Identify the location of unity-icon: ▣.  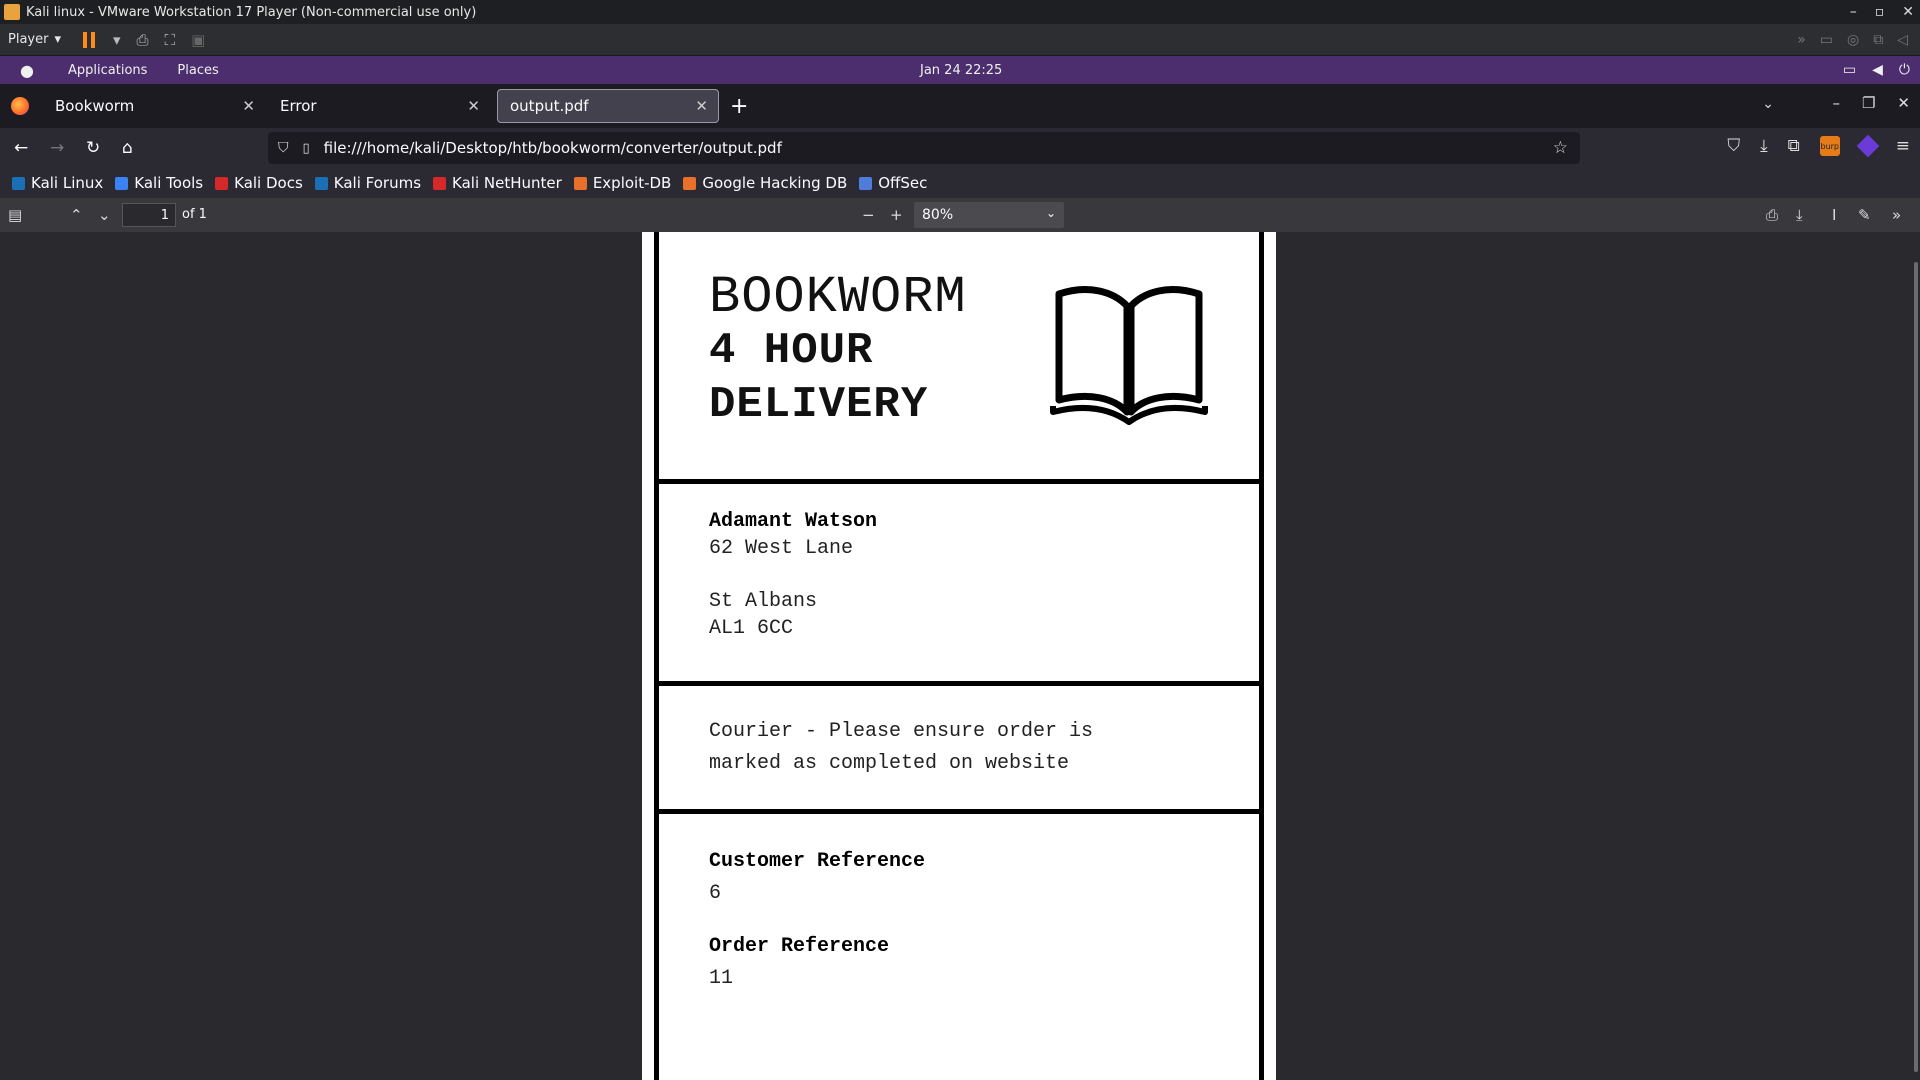
(198, 40).